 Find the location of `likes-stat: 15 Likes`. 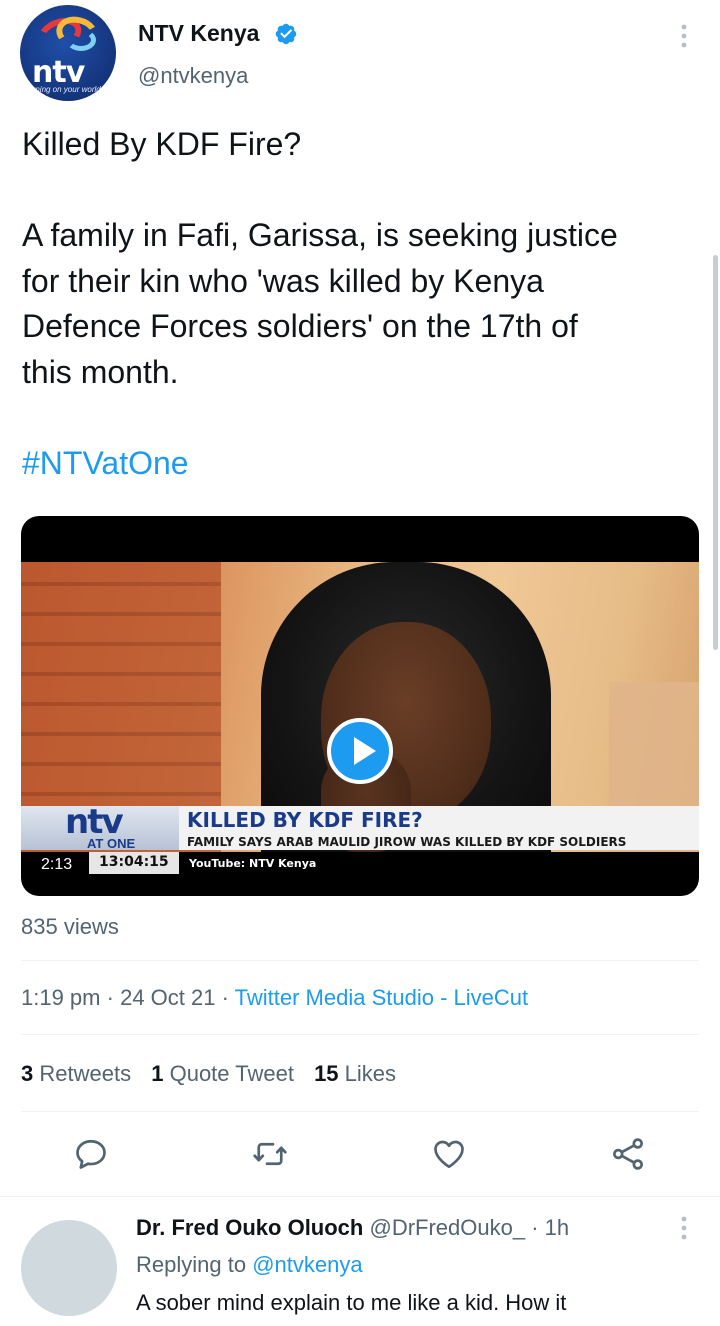

likes-stat: 15 Likes is located at coordinates (355, 1073).